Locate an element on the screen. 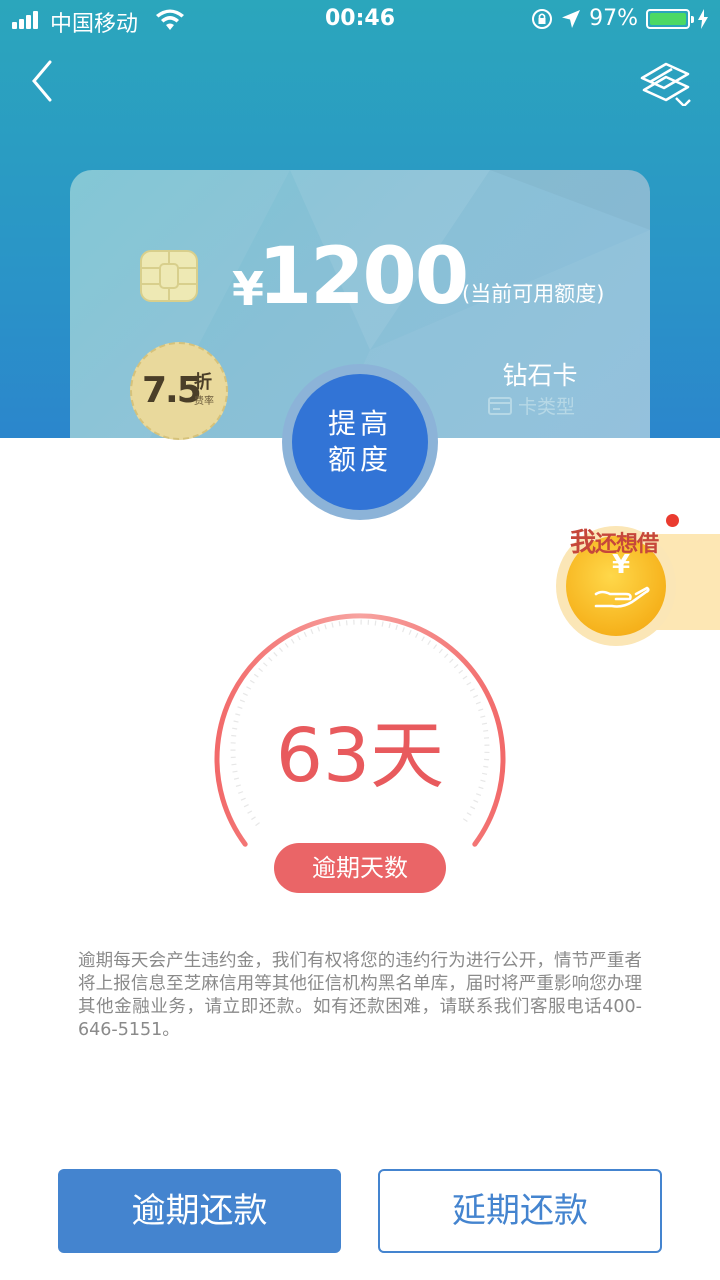  orientation-lock-icon is located at coordinates (542, 18).